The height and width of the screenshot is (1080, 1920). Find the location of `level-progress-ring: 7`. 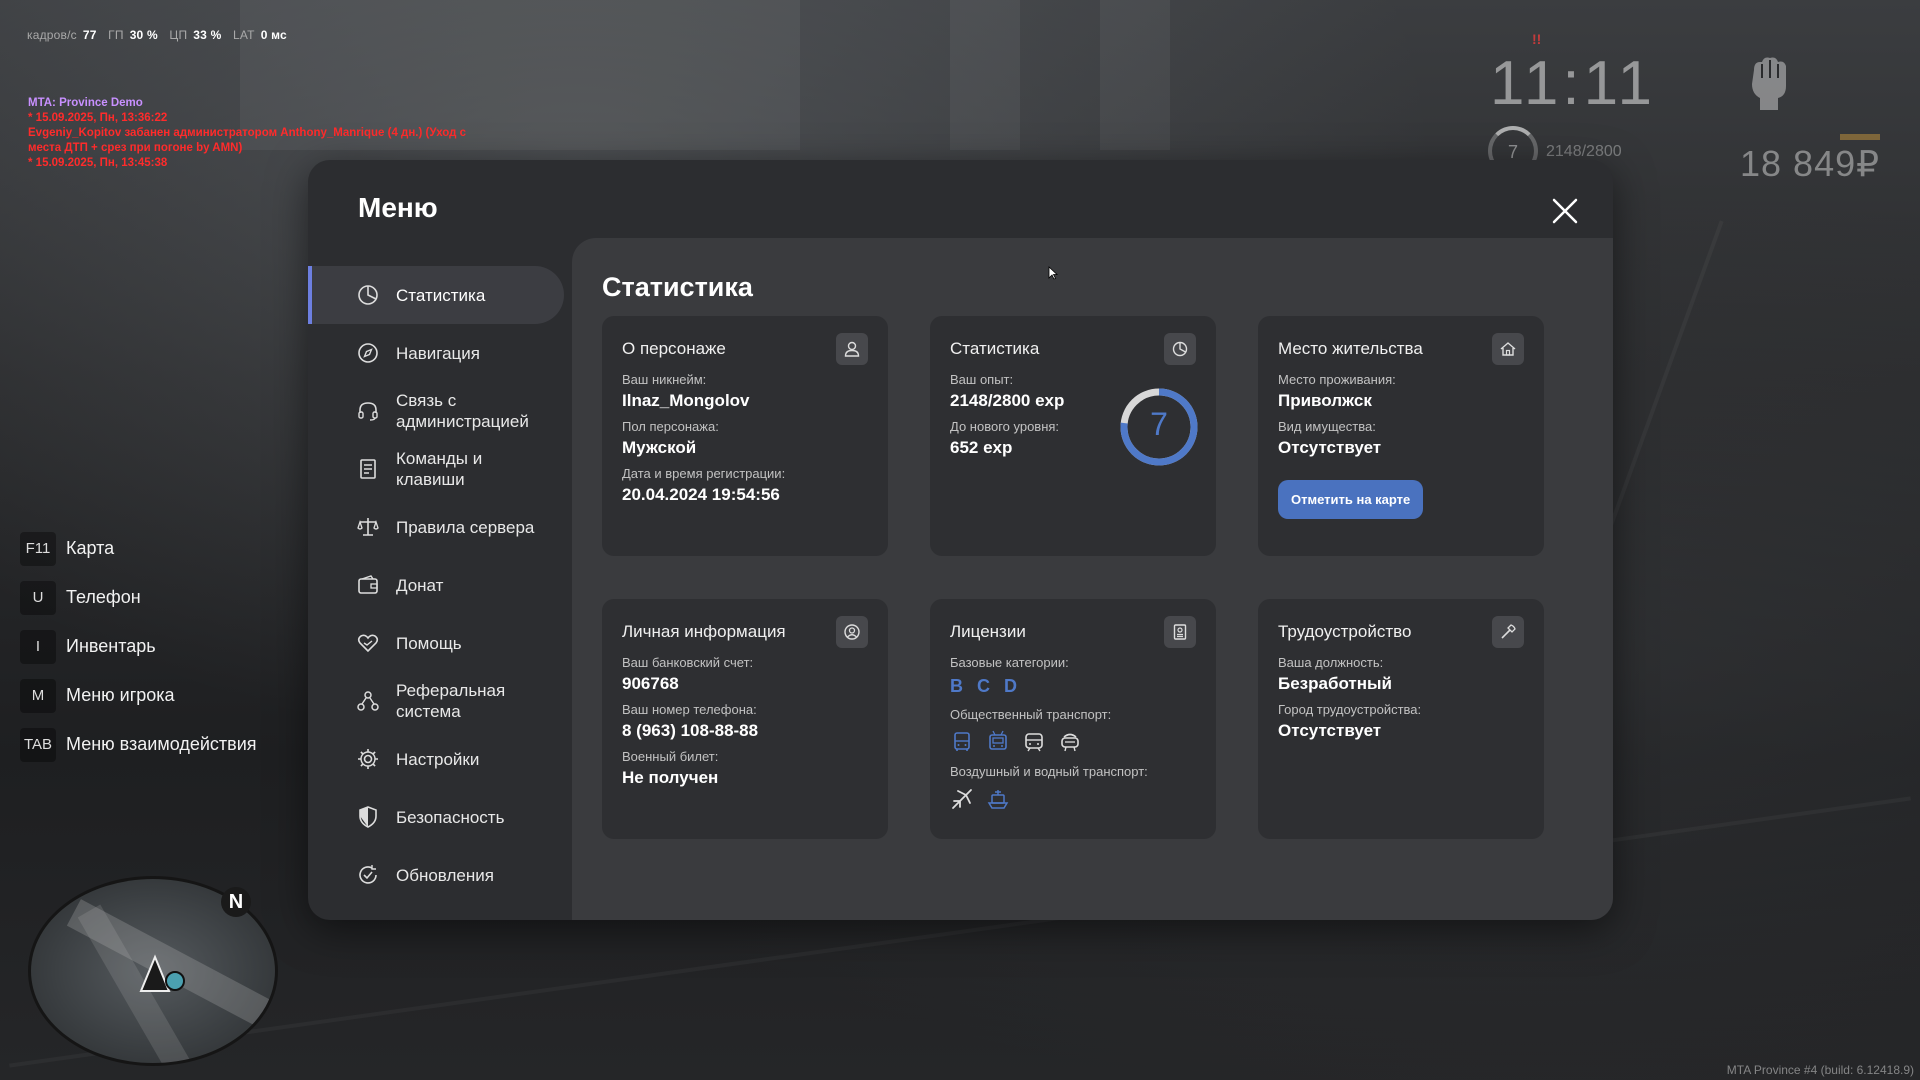

level-progress-ring: 7 is located at coordinates (1159, 427).